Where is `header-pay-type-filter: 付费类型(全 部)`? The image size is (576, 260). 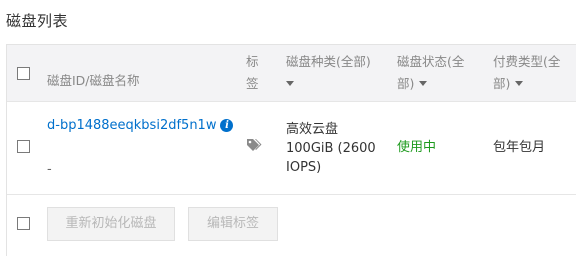 header-pay-type-filter: 付费类型(全 部) is located at coordinates (526, 73).